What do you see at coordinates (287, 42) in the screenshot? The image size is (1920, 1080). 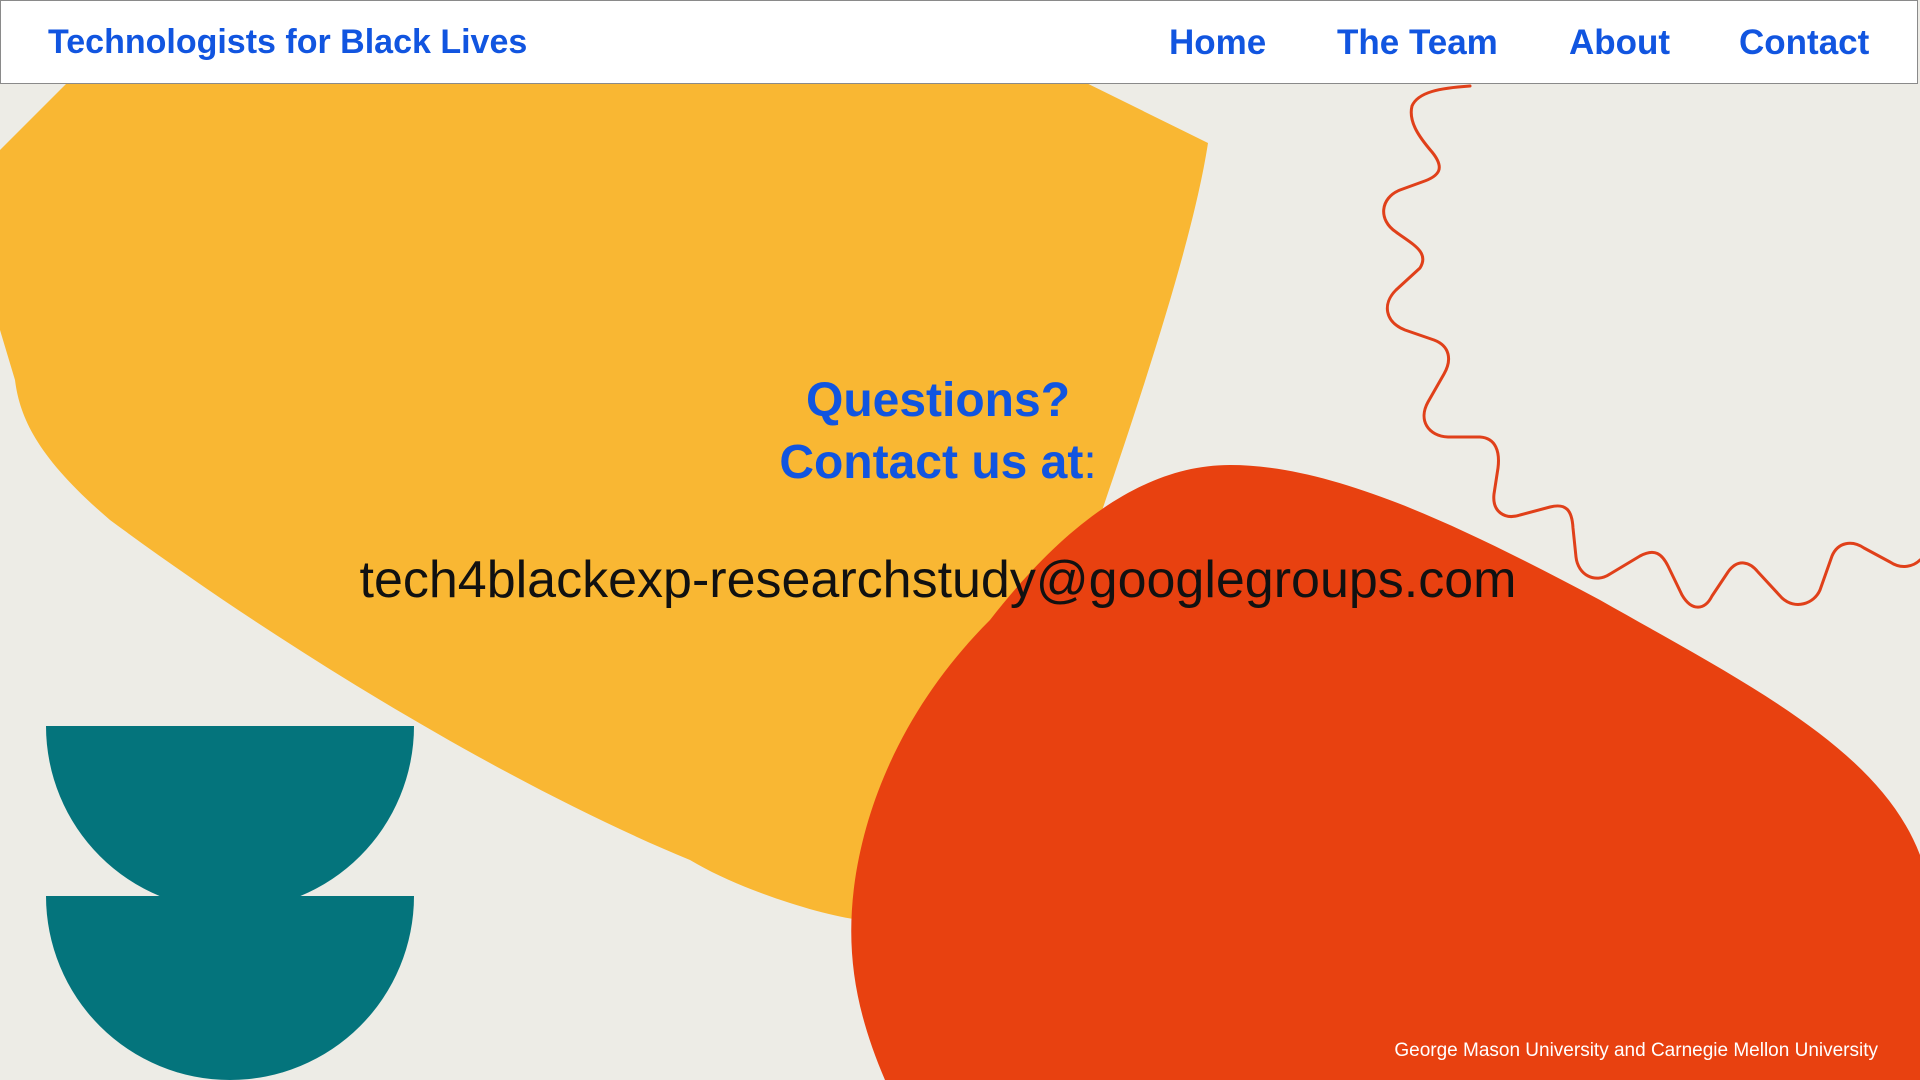 I see `brand-link: Technologists for Black Lives` at bounding box center [287, 42].